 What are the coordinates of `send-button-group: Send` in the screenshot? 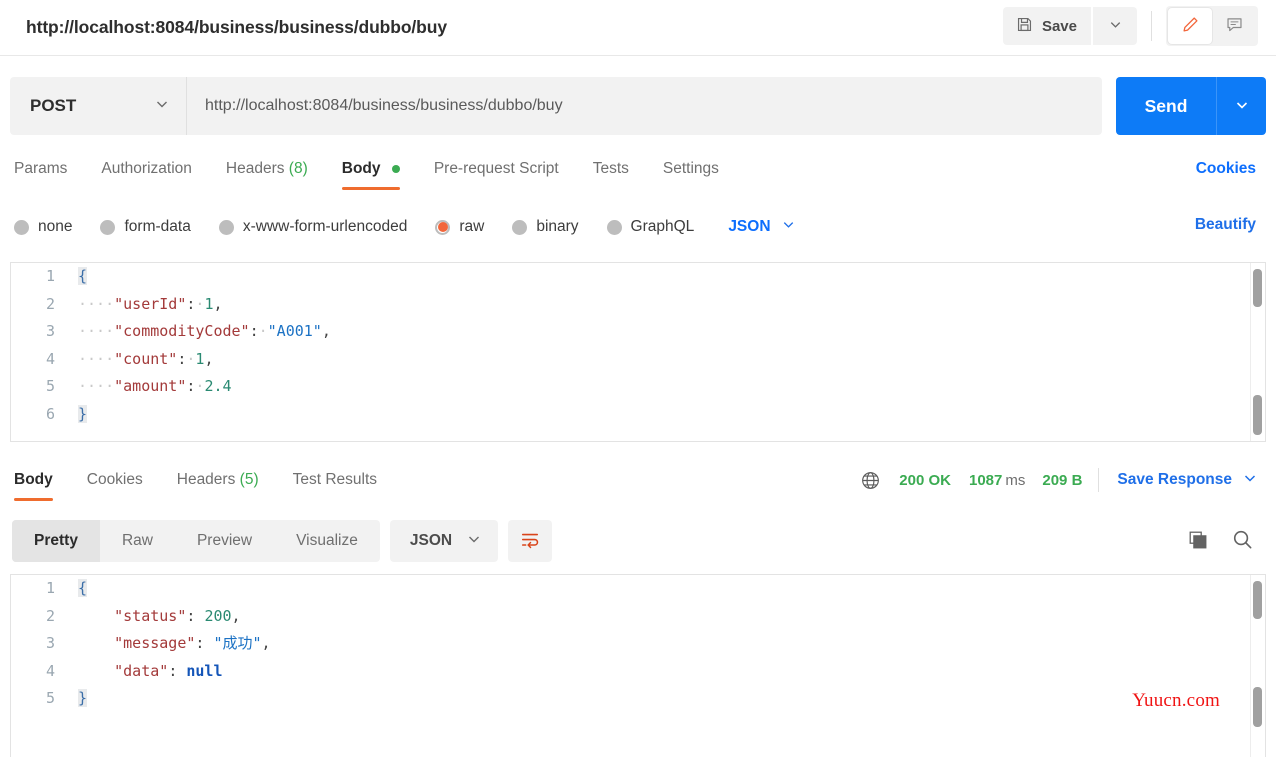 It's located at (1191, 106).